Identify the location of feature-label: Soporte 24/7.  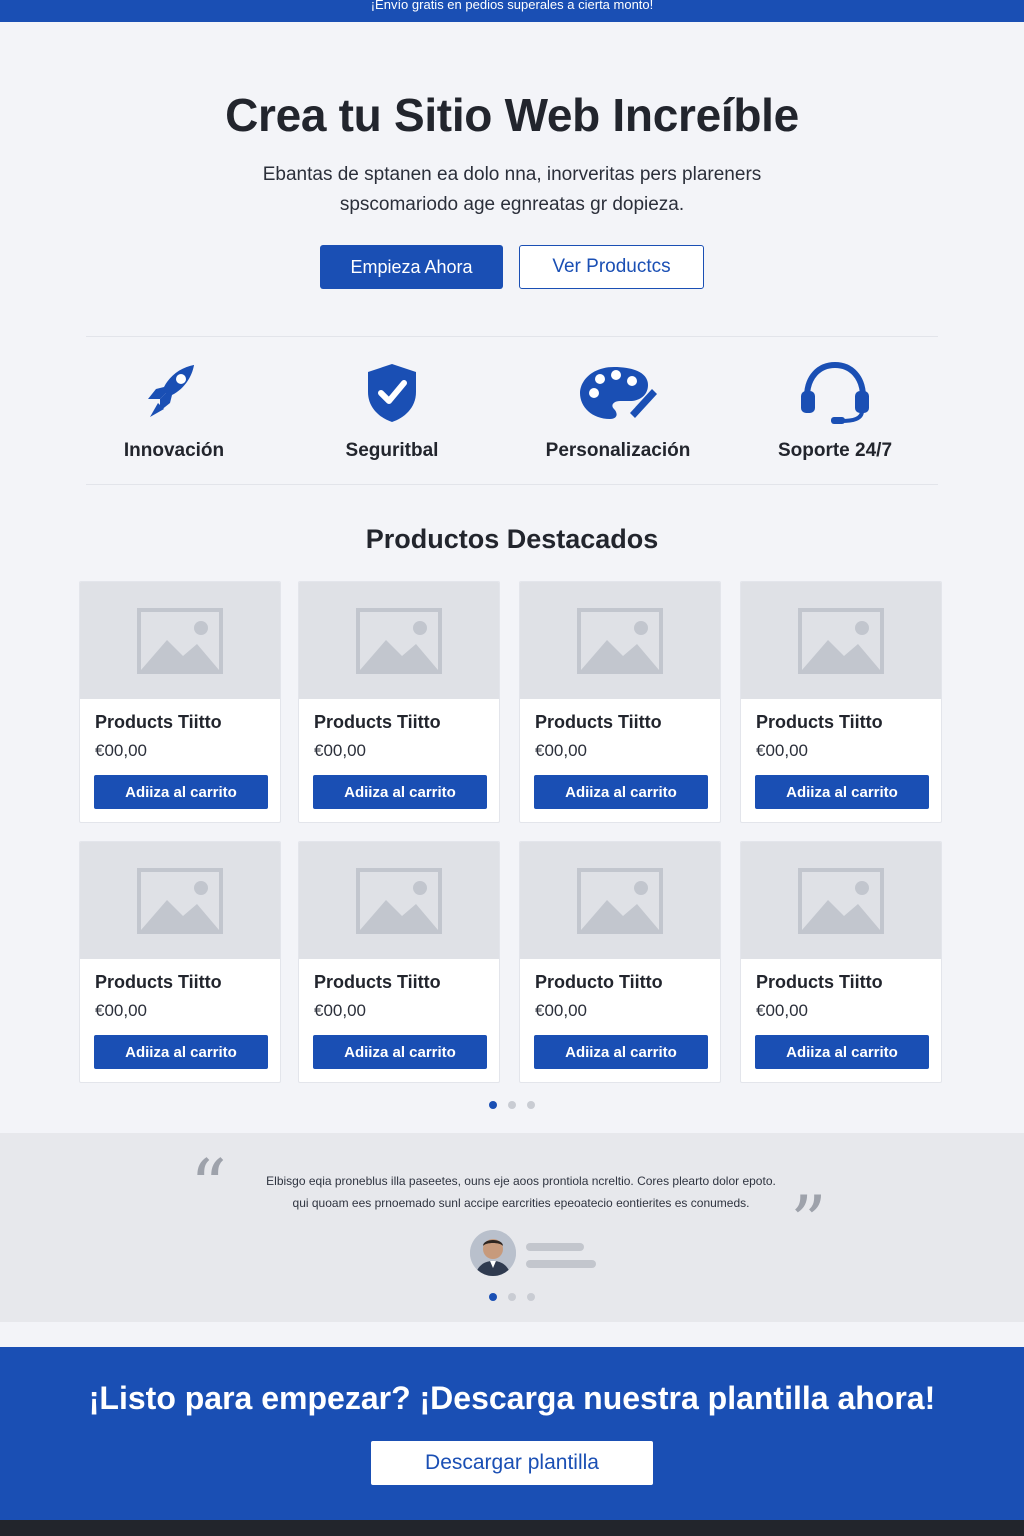
(835, 450).